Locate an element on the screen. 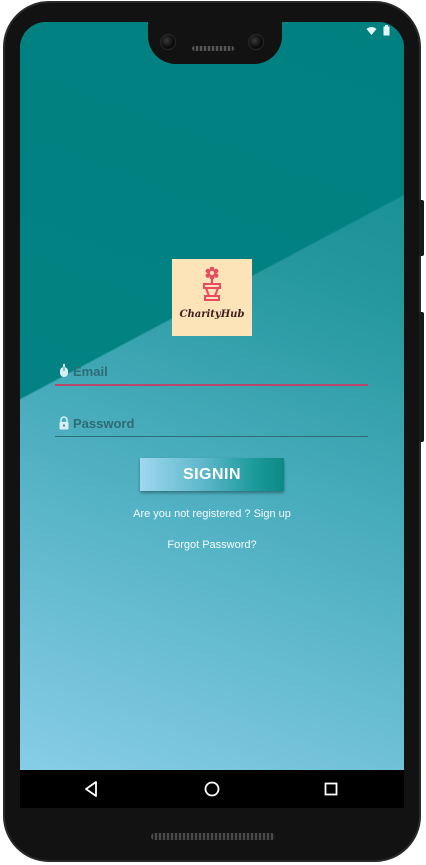  flower-pot-icon is located at coordinates (212, 284).